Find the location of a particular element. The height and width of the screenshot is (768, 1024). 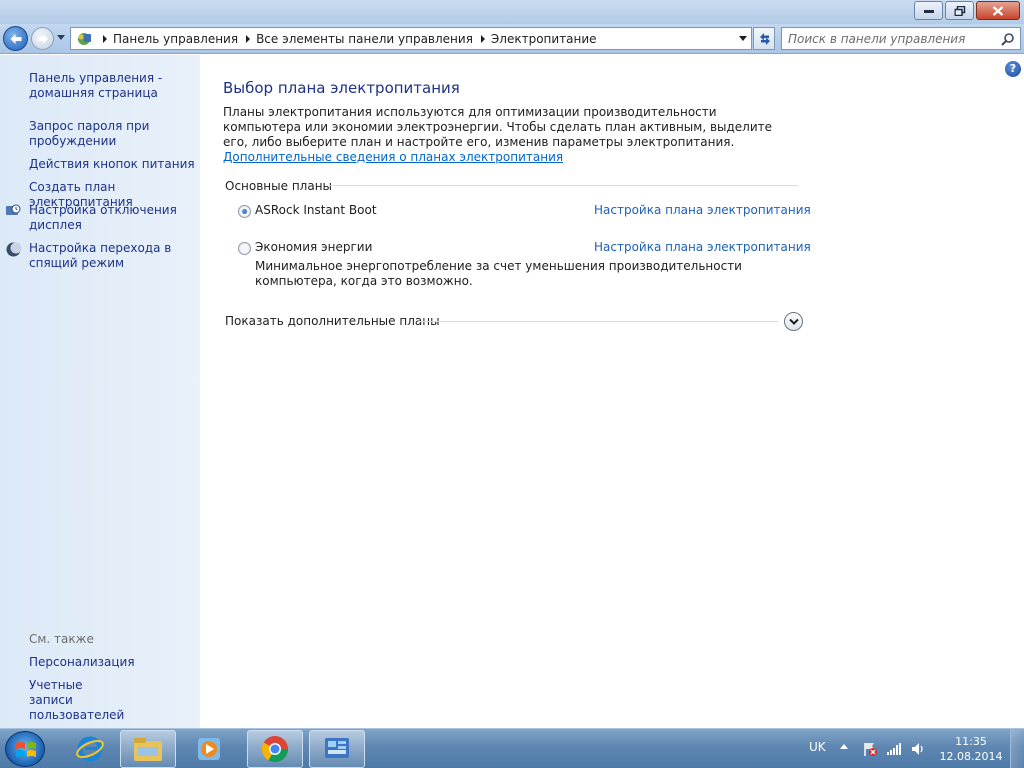

expand-additional-plans-button is located at coordinates (793, 321).